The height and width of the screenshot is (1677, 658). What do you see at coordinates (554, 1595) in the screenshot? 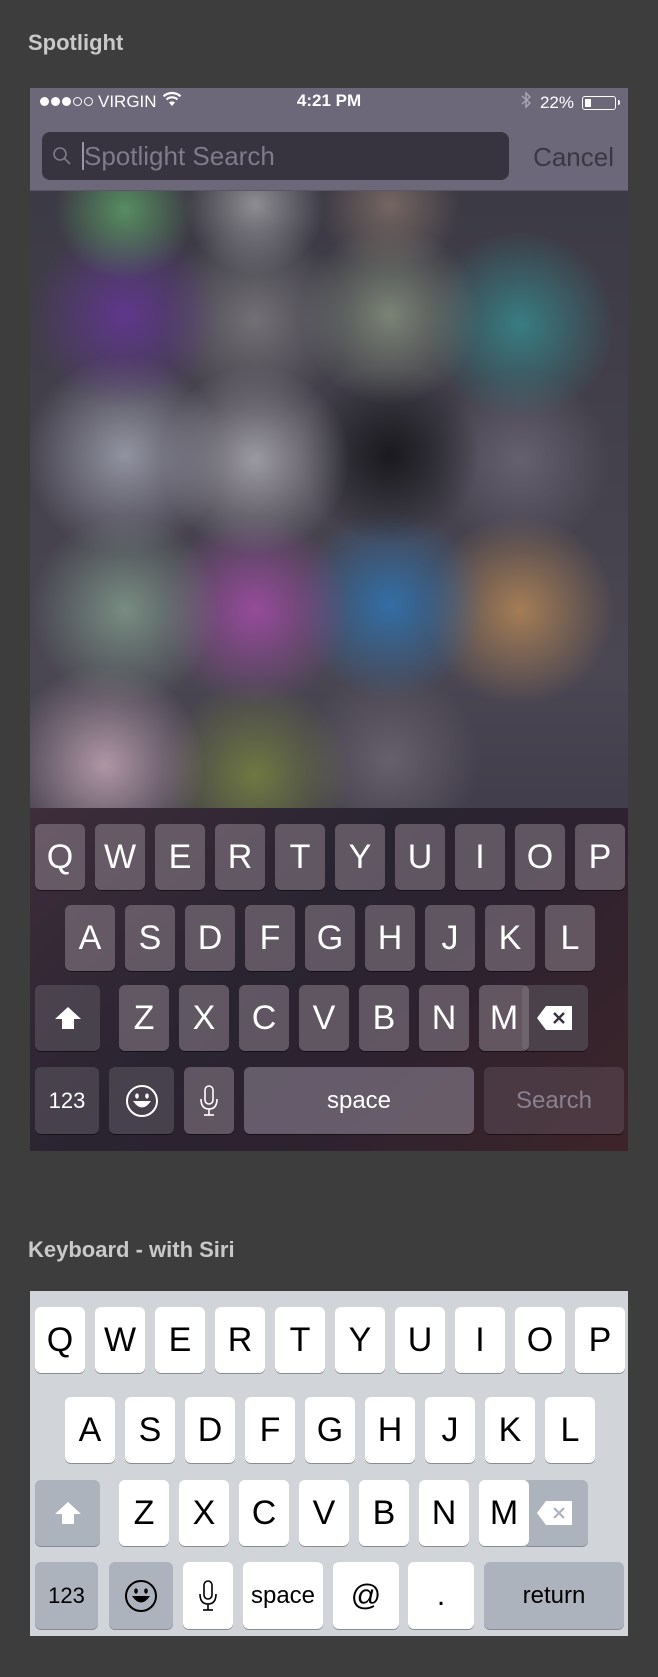
I see `return-key: return` at bounding box center [554, 1595].